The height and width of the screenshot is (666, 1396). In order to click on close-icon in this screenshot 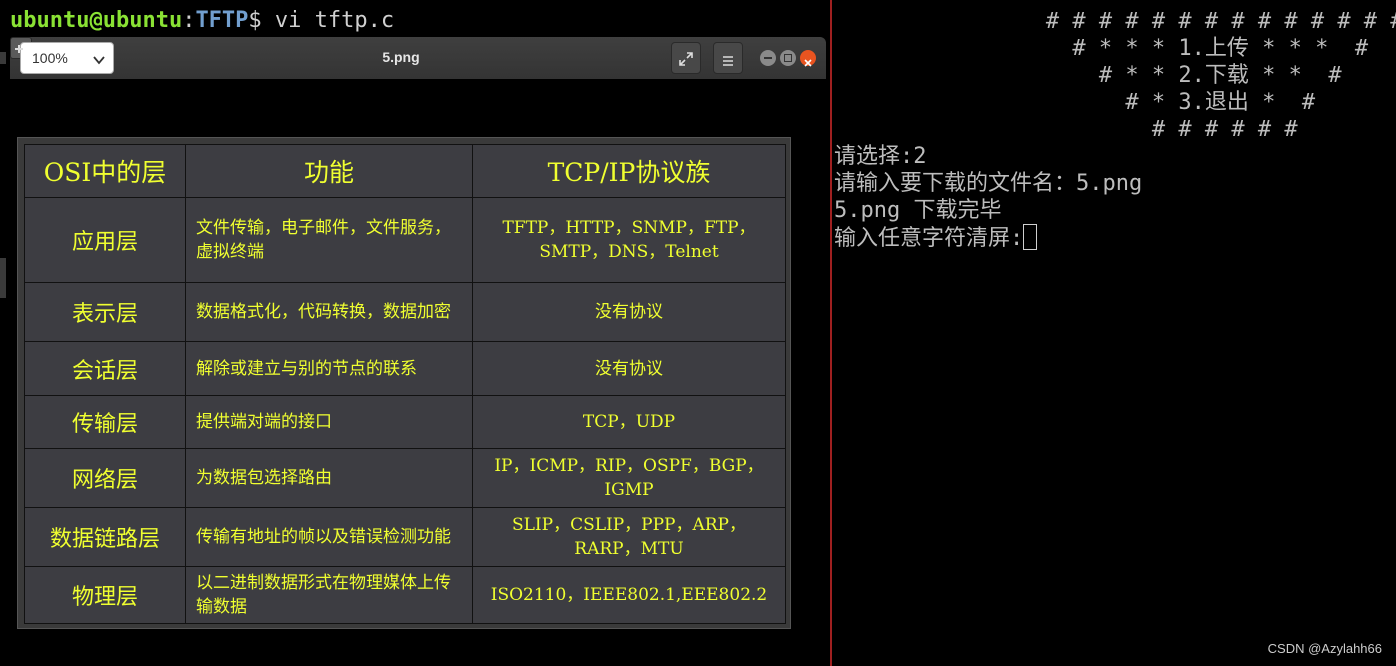, I will do `click(808, 62)`.